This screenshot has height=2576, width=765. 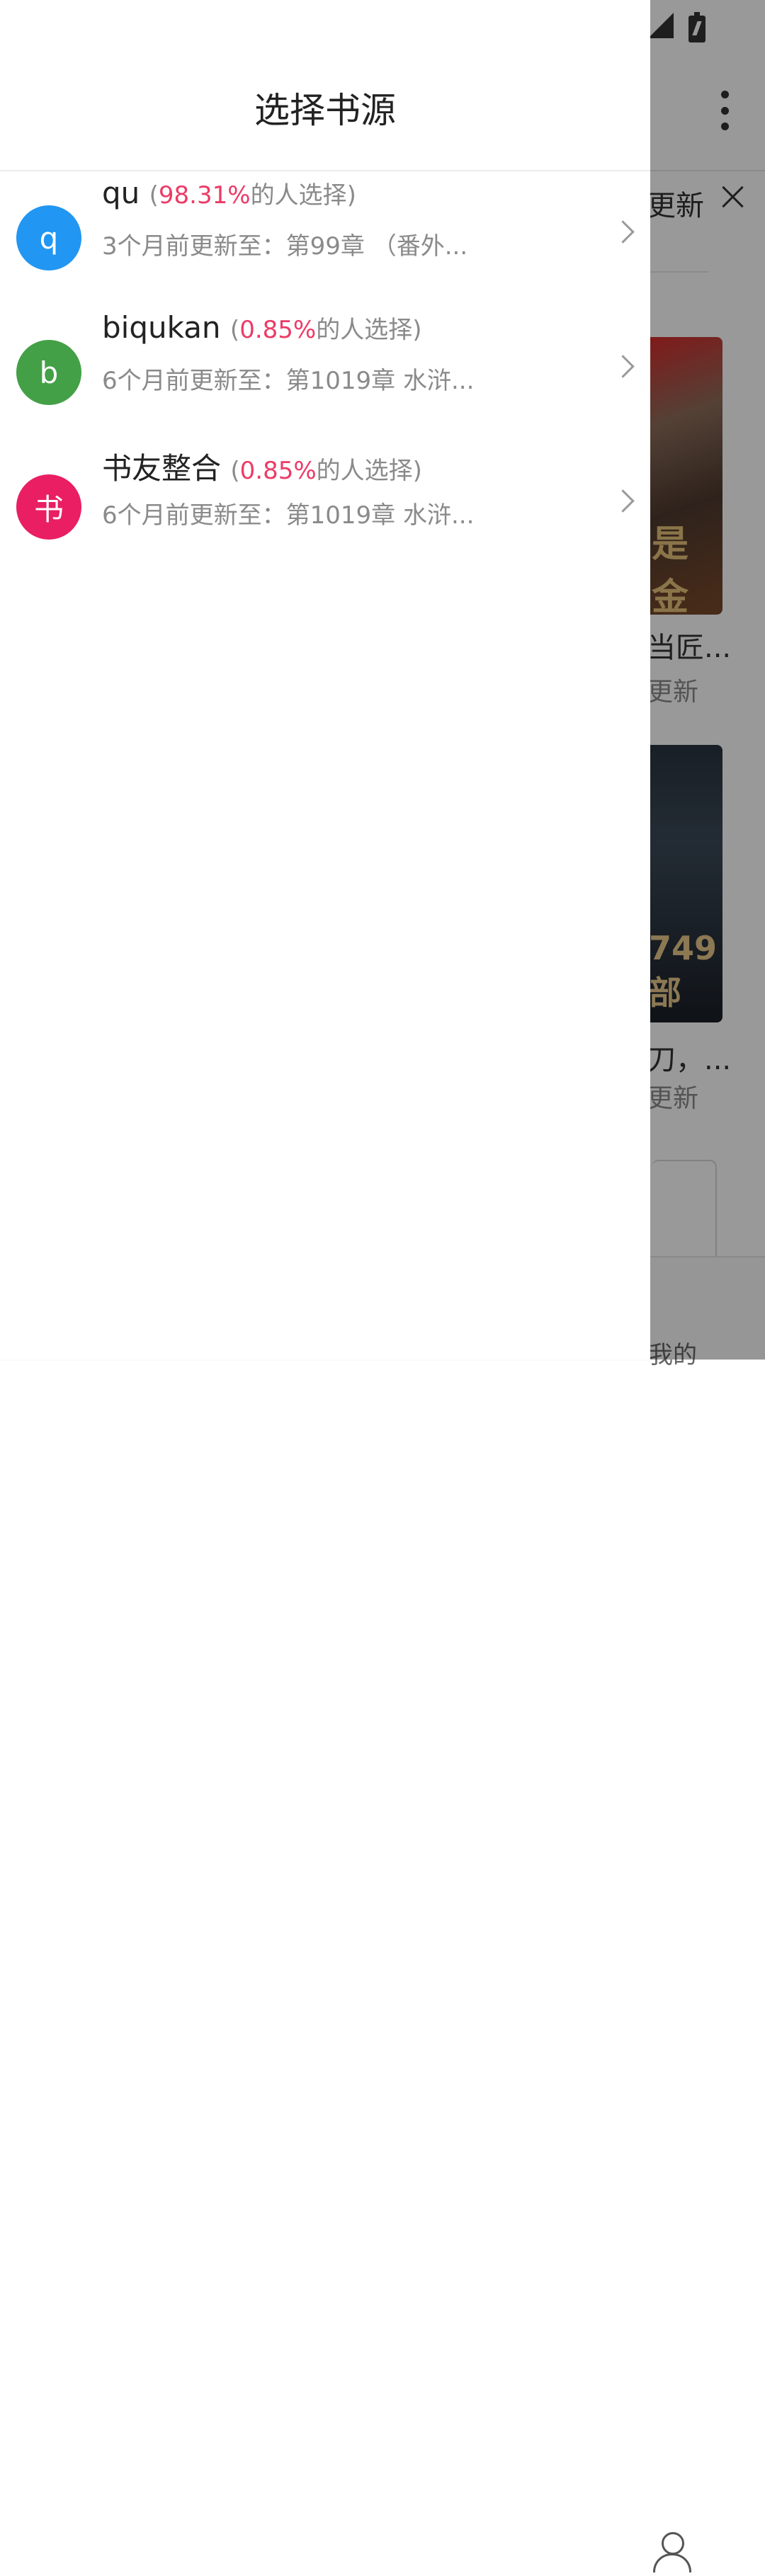 I want to click on drawer-header: 选择书源, so click(x=325, y=85).